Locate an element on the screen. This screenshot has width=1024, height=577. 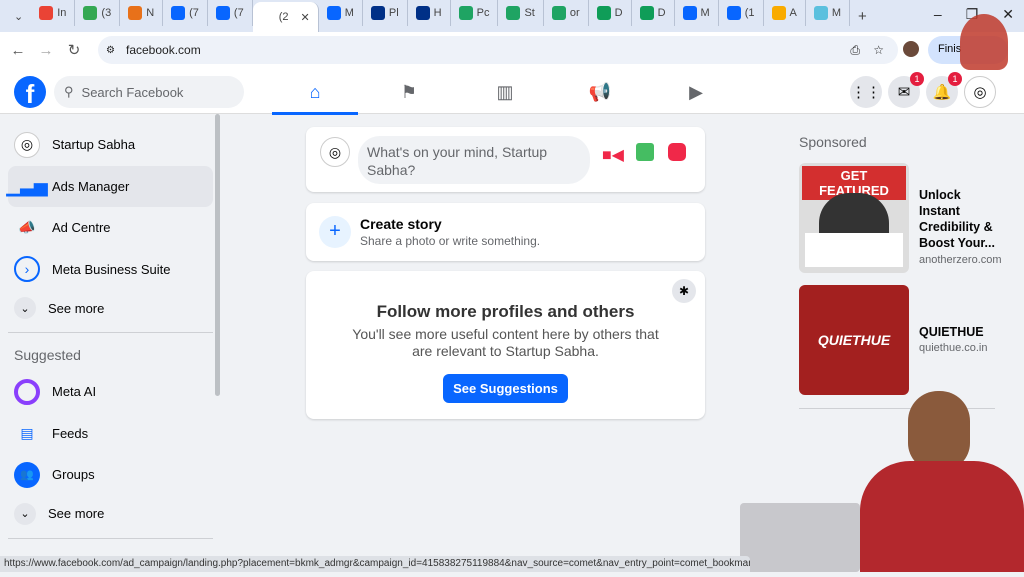
alert-icon is located at coordinates (135, 13).